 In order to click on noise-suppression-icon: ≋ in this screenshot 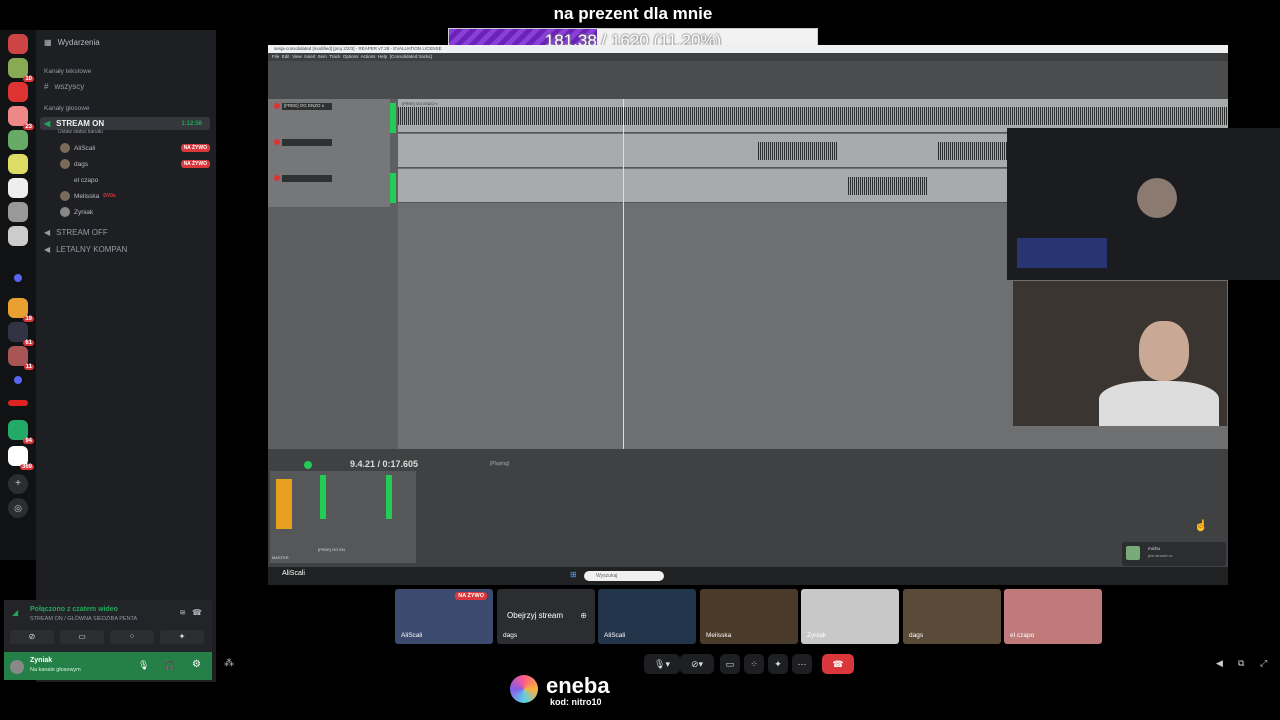, I will do `click(182, 612)`.